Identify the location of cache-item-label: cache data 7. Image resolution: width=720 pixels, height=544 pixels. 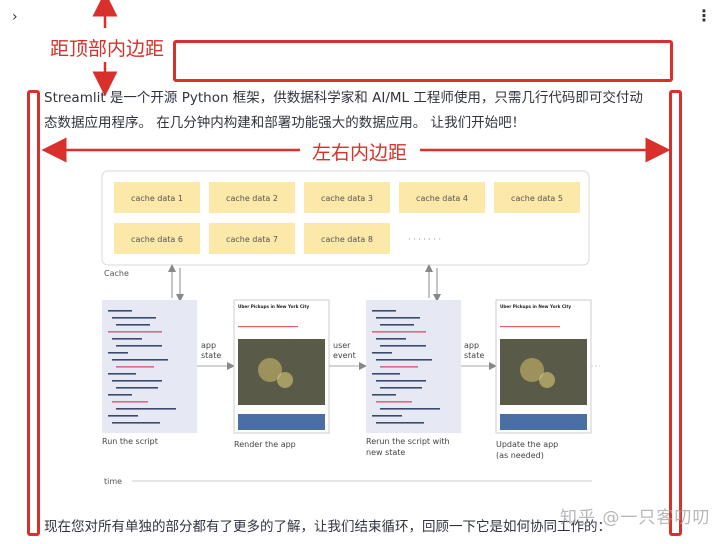
(252, 239).